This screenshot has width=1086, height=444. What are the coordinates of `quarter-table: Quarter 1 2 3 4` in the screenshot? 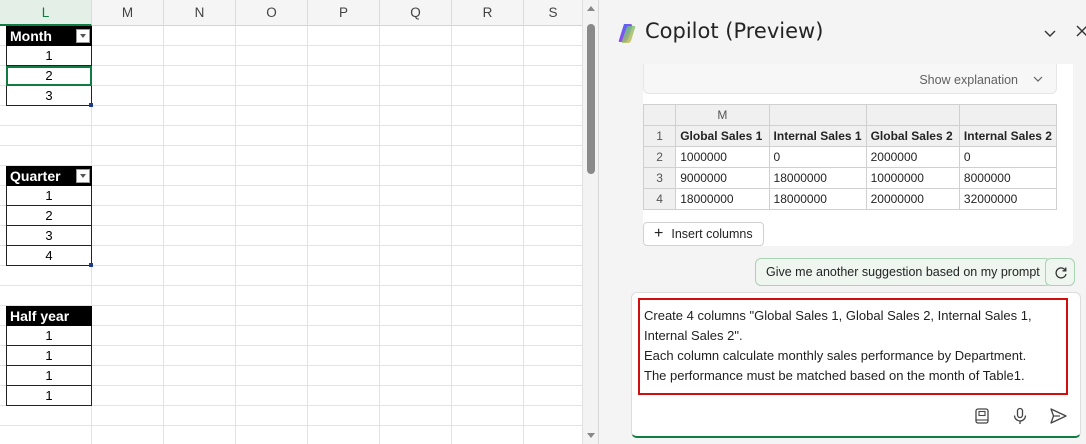 It's located at (49, 216).